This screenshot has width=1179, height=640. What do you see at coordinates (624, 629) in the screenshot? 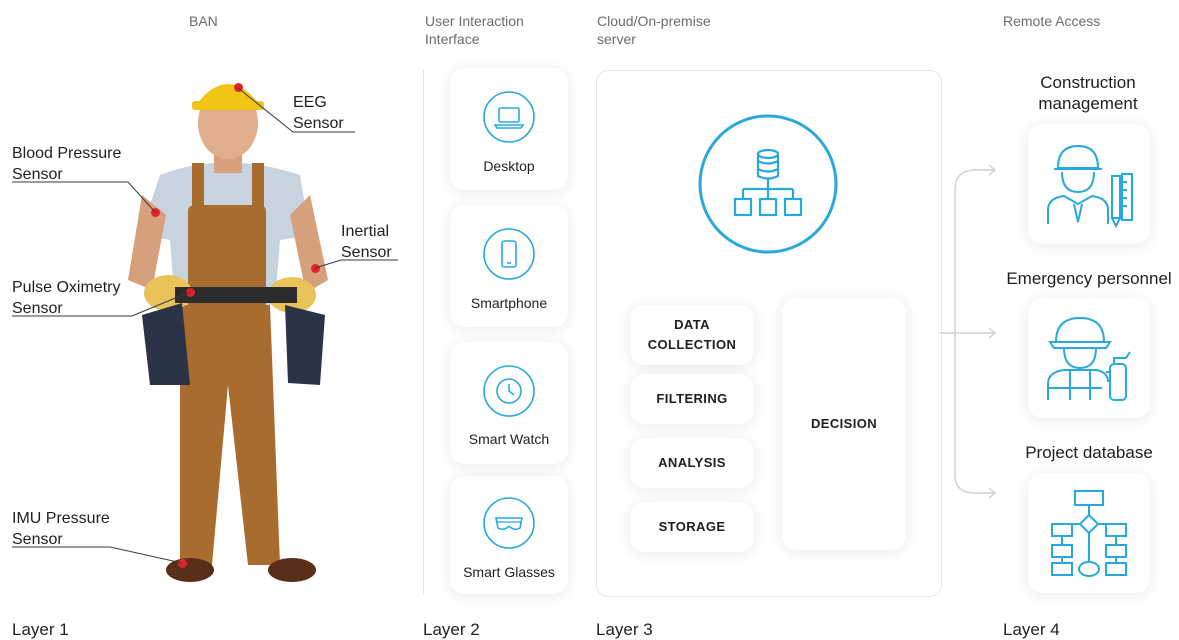
I see `layer3-label: Layer 3` at bounding box center [624, 629].